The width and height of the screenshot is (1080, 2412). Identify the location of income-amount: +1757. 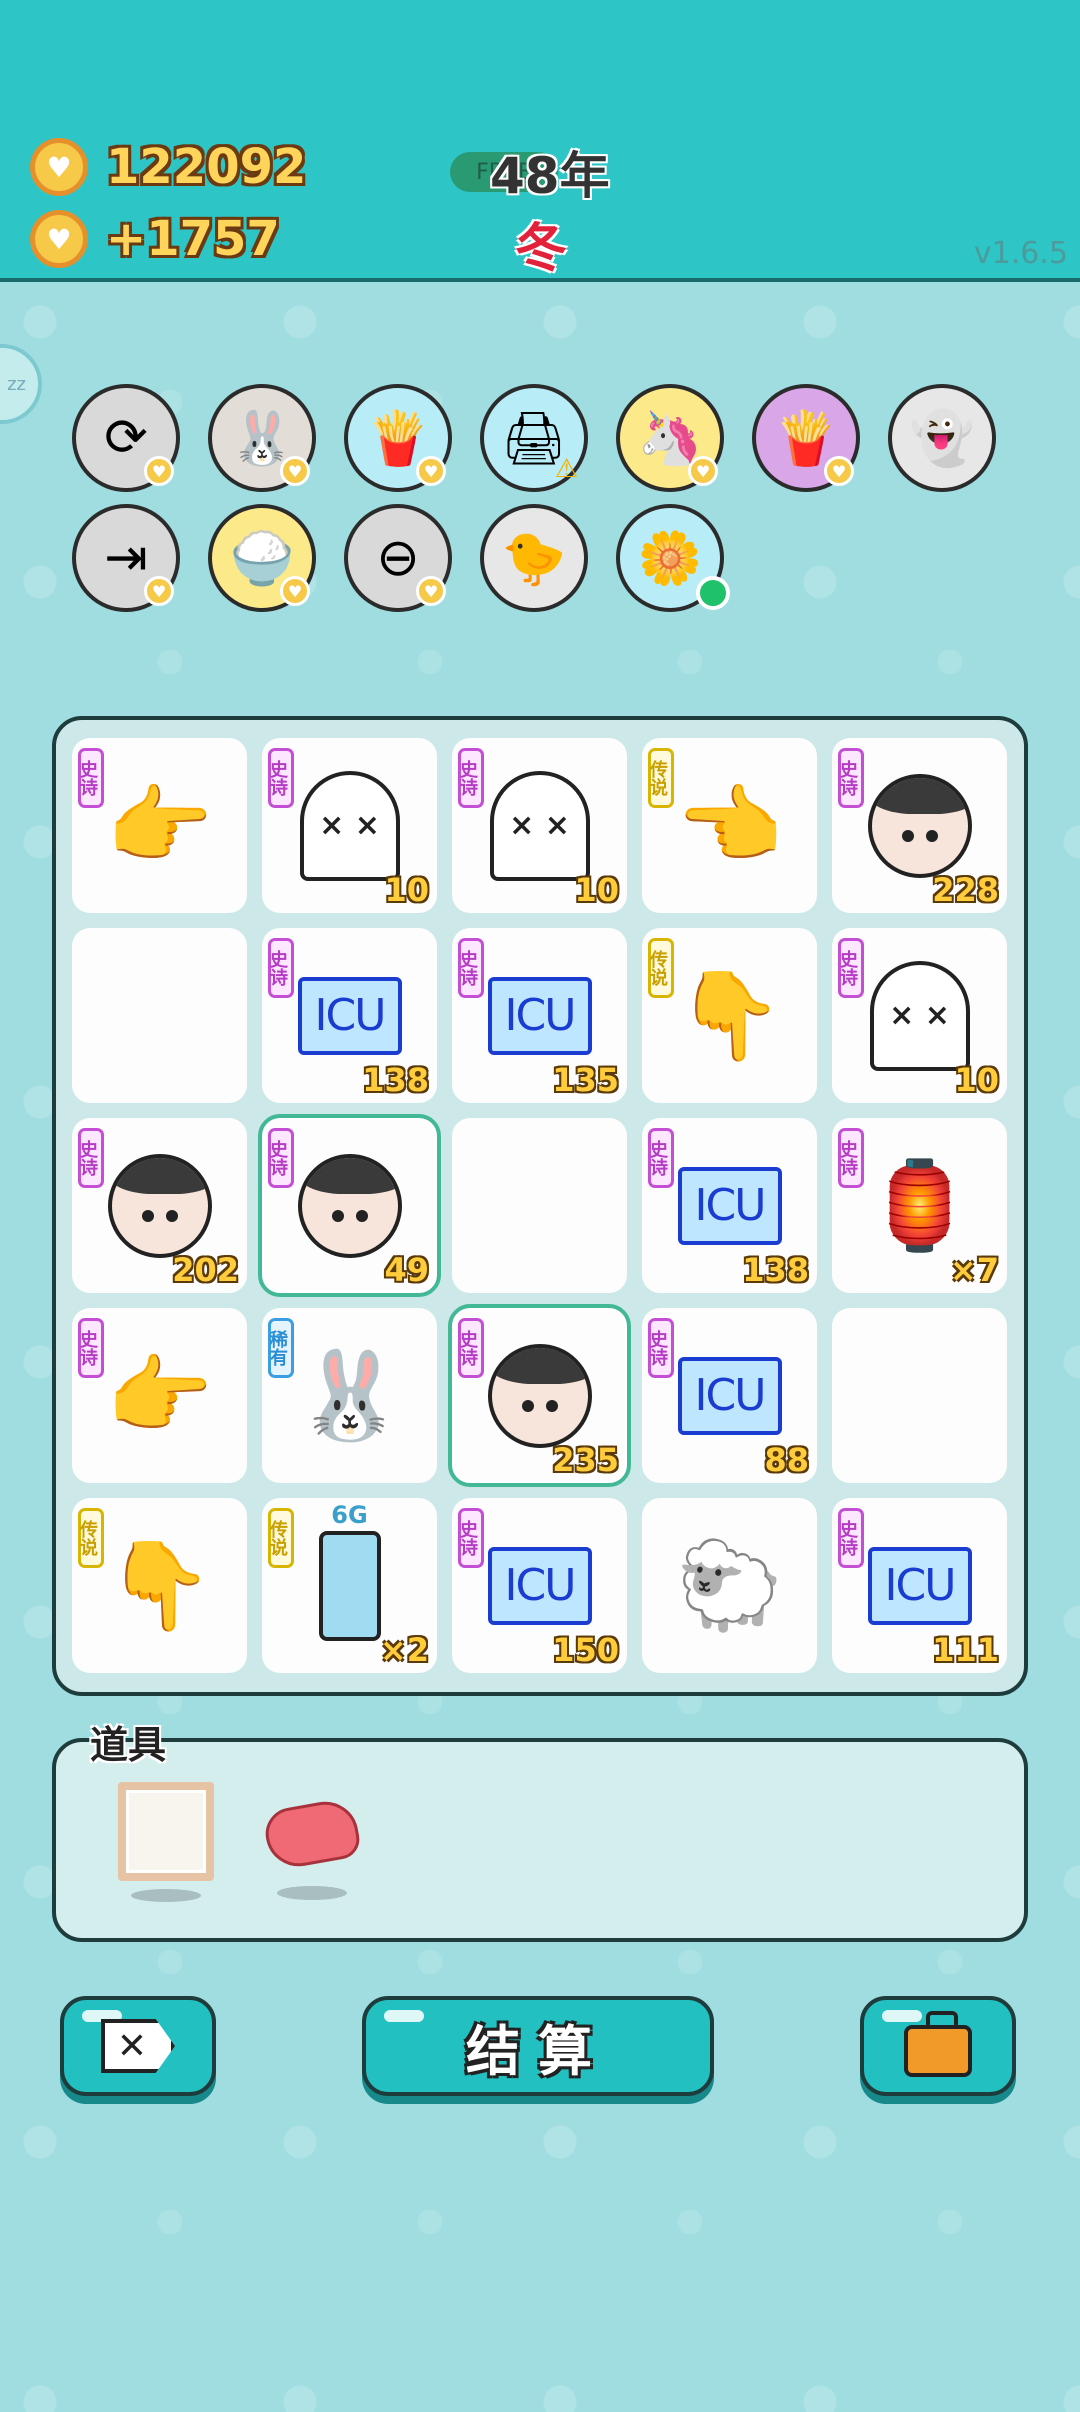
(193, 239).